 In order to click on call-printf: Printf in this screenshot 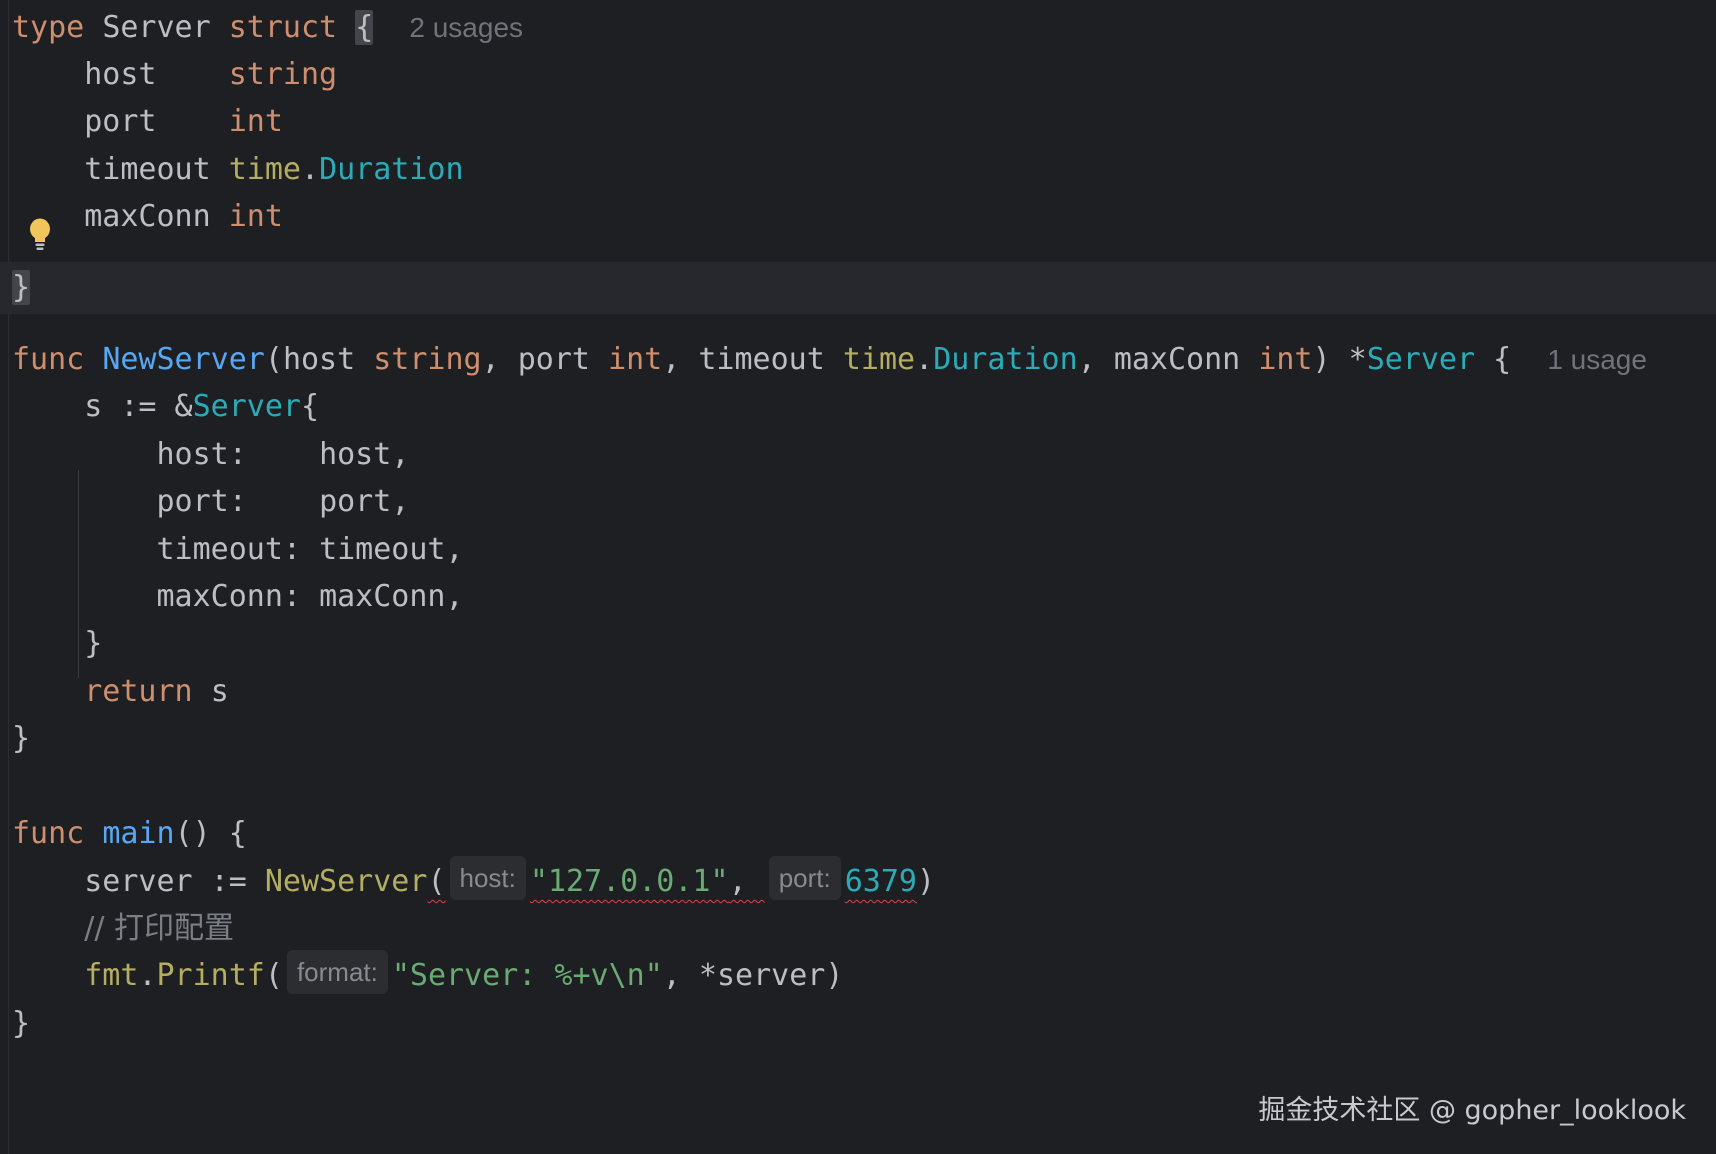, I will do `click(211, 975)`.